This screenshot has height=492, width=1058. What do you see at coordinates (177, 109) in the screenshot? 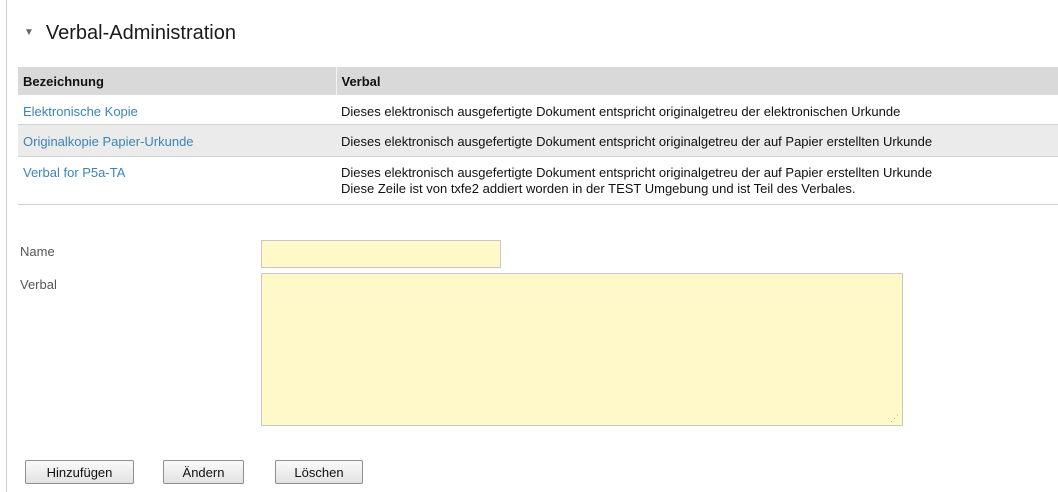
I see `row-name-cell: Elektronische Kopie` at bounding box center [177, 109].